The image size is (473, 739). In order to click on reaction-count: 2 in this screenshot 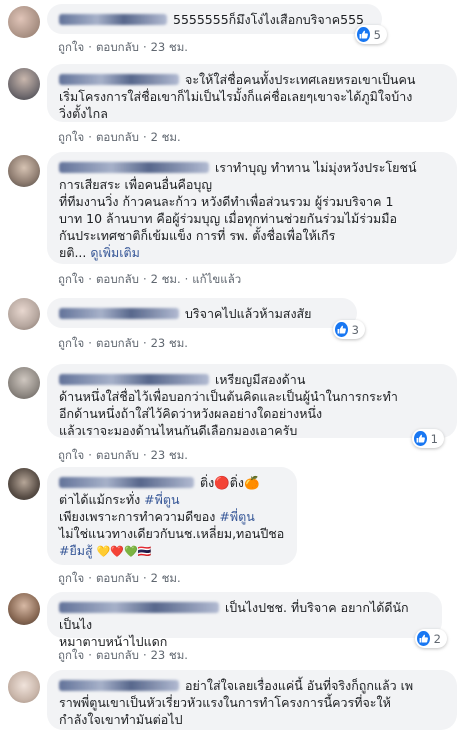, I will do `click(431, 638)`.